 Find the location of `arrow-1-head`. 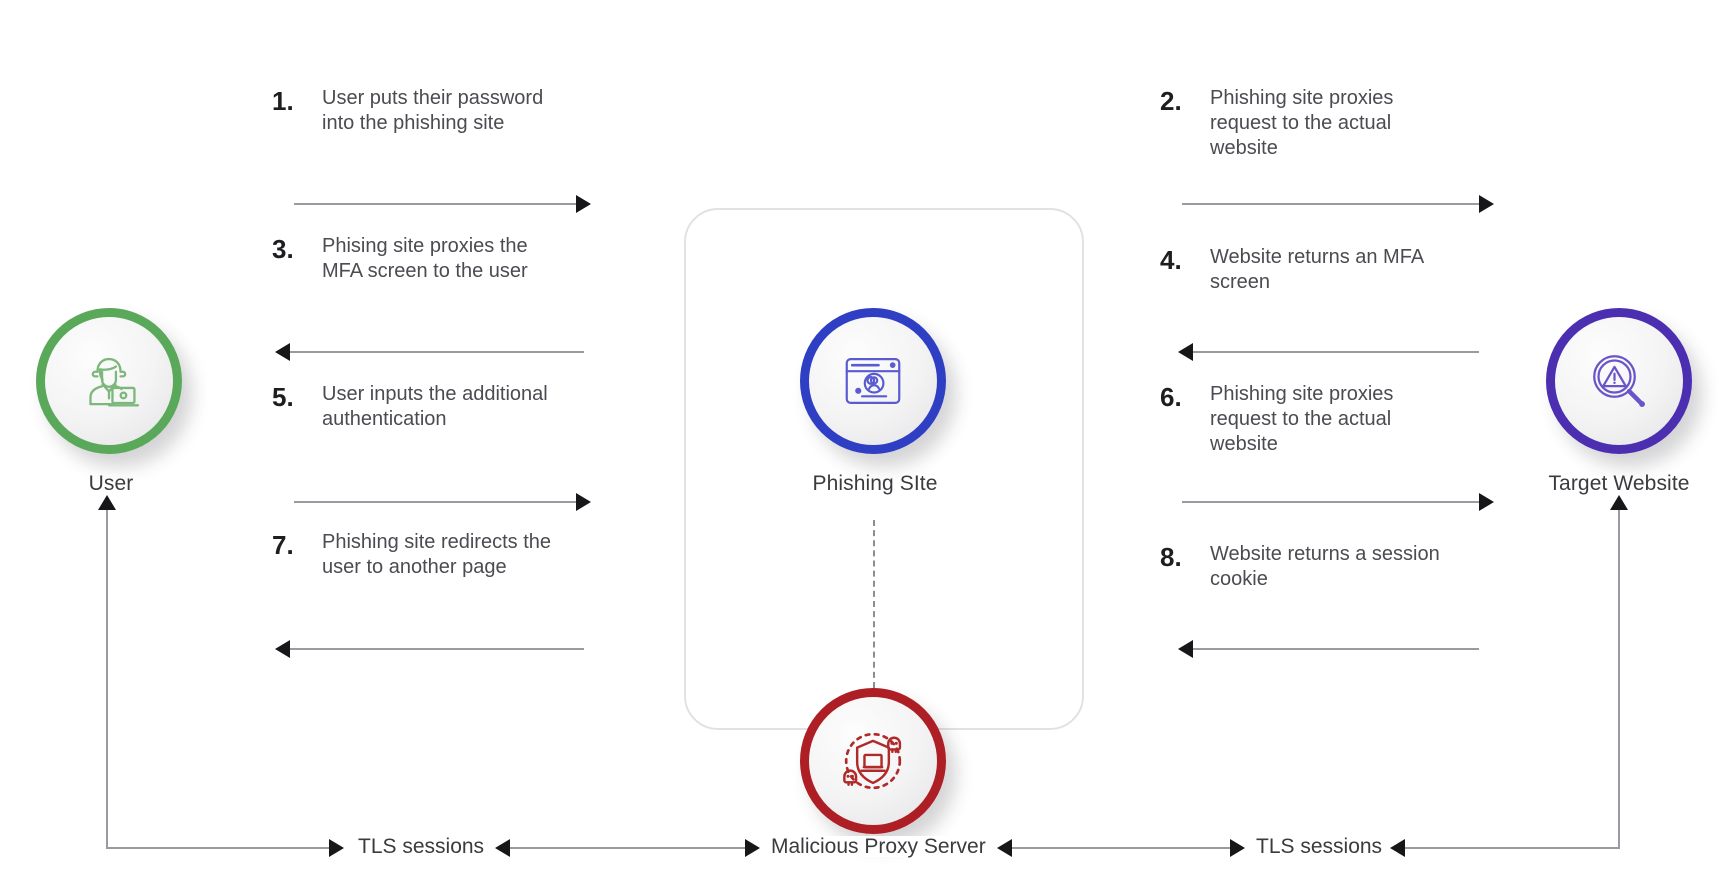

arrow-1-head is located at coordinates (583, 204).